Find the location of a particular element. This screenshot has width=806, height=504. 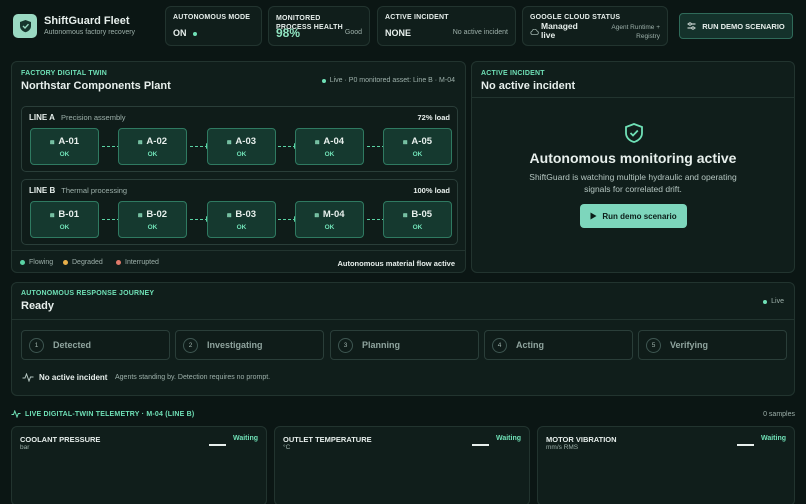

run-demo-label: RUN DEMO SCENARIO is located at coordinates (743, 26).